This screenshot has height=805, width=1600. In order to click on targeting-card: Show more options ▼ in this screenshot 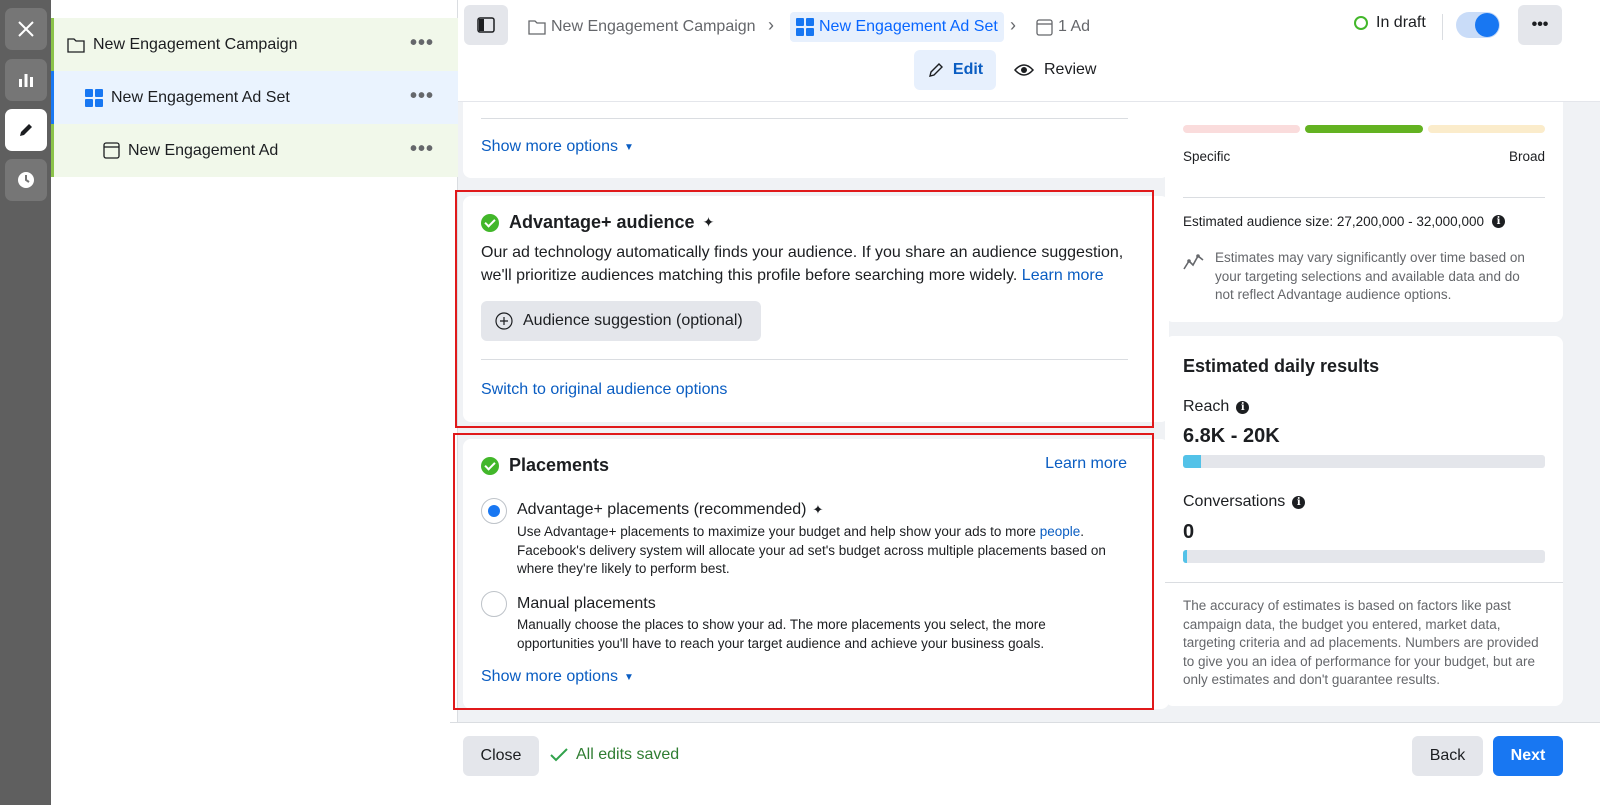, I will do `click(816, 140)`.